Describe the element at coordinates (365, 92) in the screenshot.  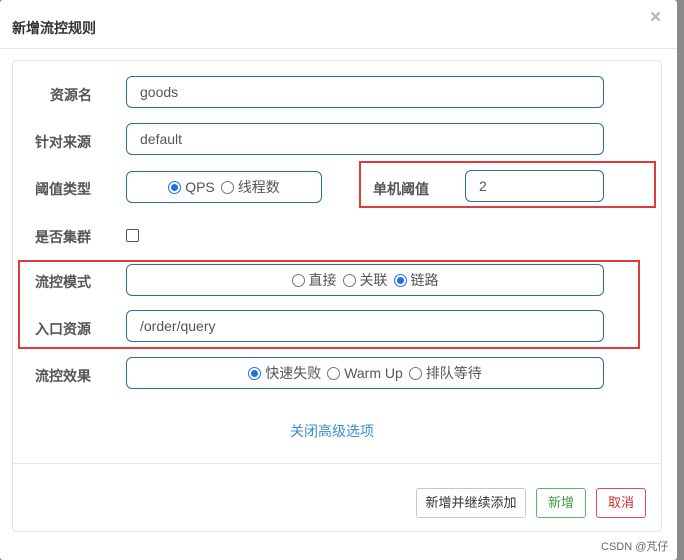
I see `resource-input: goods` at that location.